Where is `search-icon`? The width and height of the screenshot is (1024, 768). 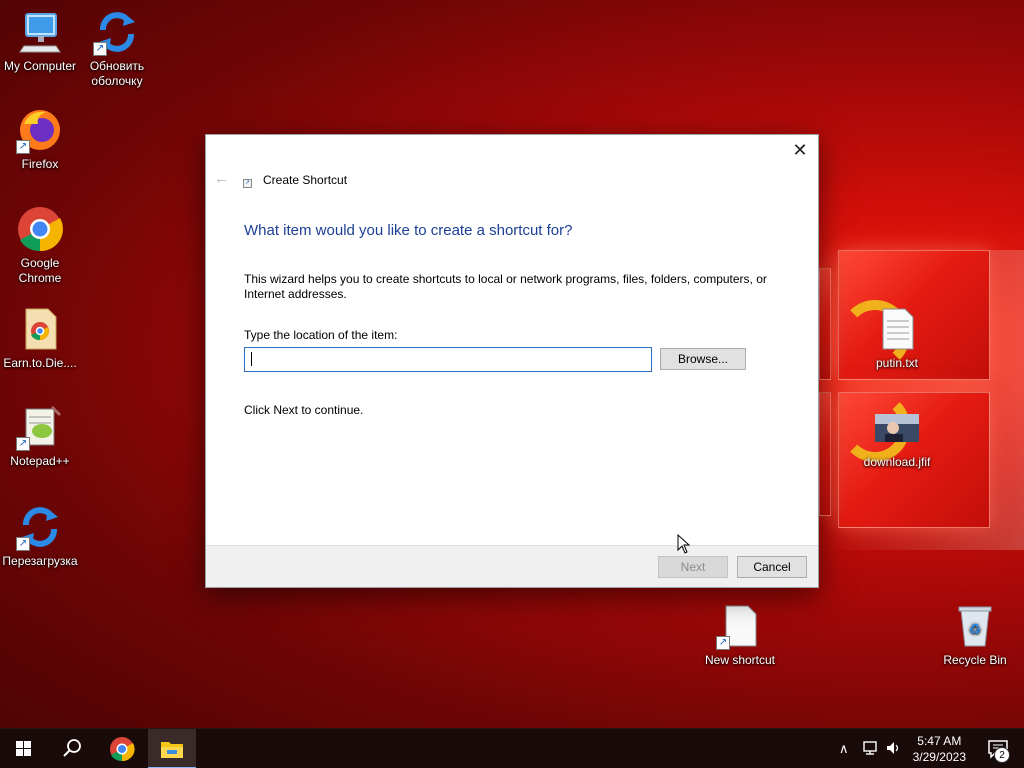
search-icon is located at coordinates (72, 748).